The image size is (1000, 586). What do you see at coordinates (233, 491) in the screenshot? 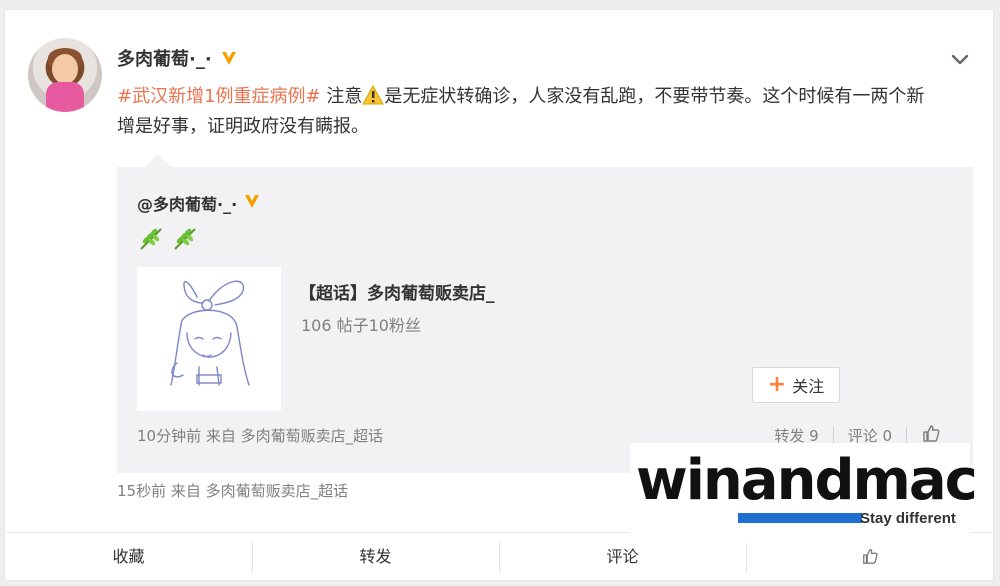
I see `post-meta: 15秒前 来自 多肉葡萄贩卖店_超话` at bounding box center [233, 491].